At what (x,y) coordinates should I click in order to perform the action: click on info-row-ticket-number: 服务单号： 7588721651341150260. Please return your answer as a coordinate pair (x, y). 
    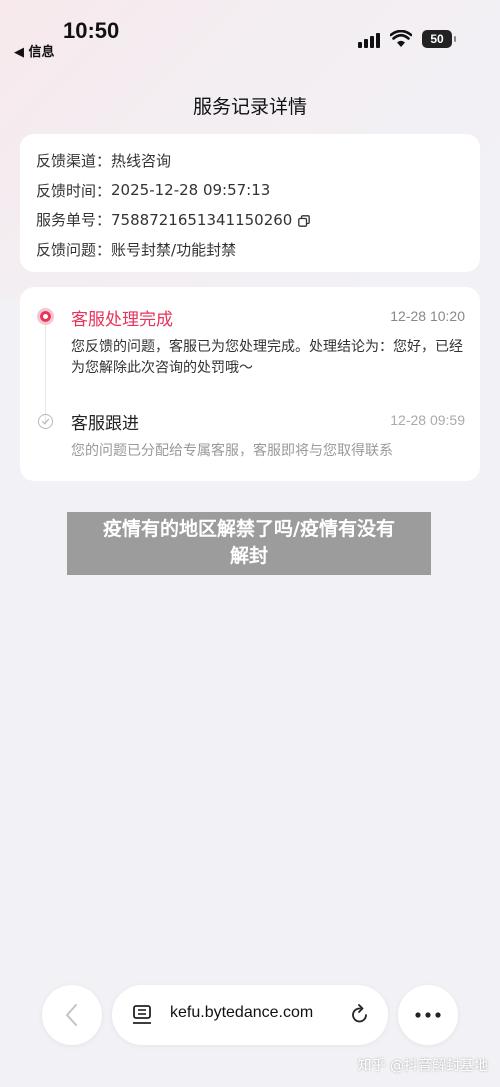
    Looking at the image, I should click on (250, 220).